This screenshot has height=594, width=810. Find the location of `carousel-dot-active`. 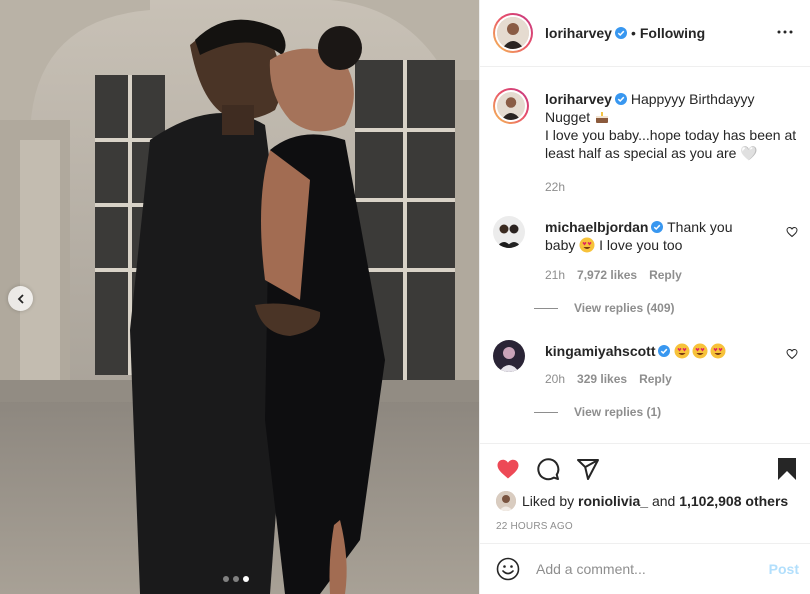

carousel-dot-active is located at coordinates (246, 579).